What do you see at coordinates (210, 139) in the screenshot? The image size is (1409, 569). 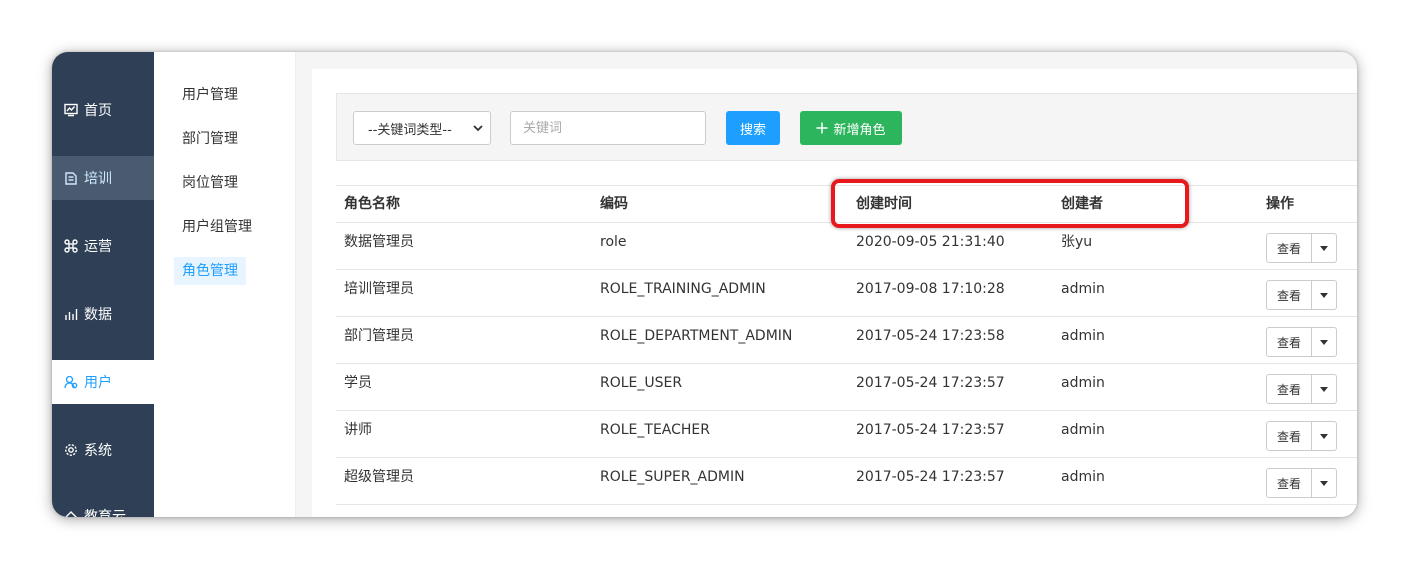 I see `sub-item-department-management: 部门管理` at bounding box center [210, 139].